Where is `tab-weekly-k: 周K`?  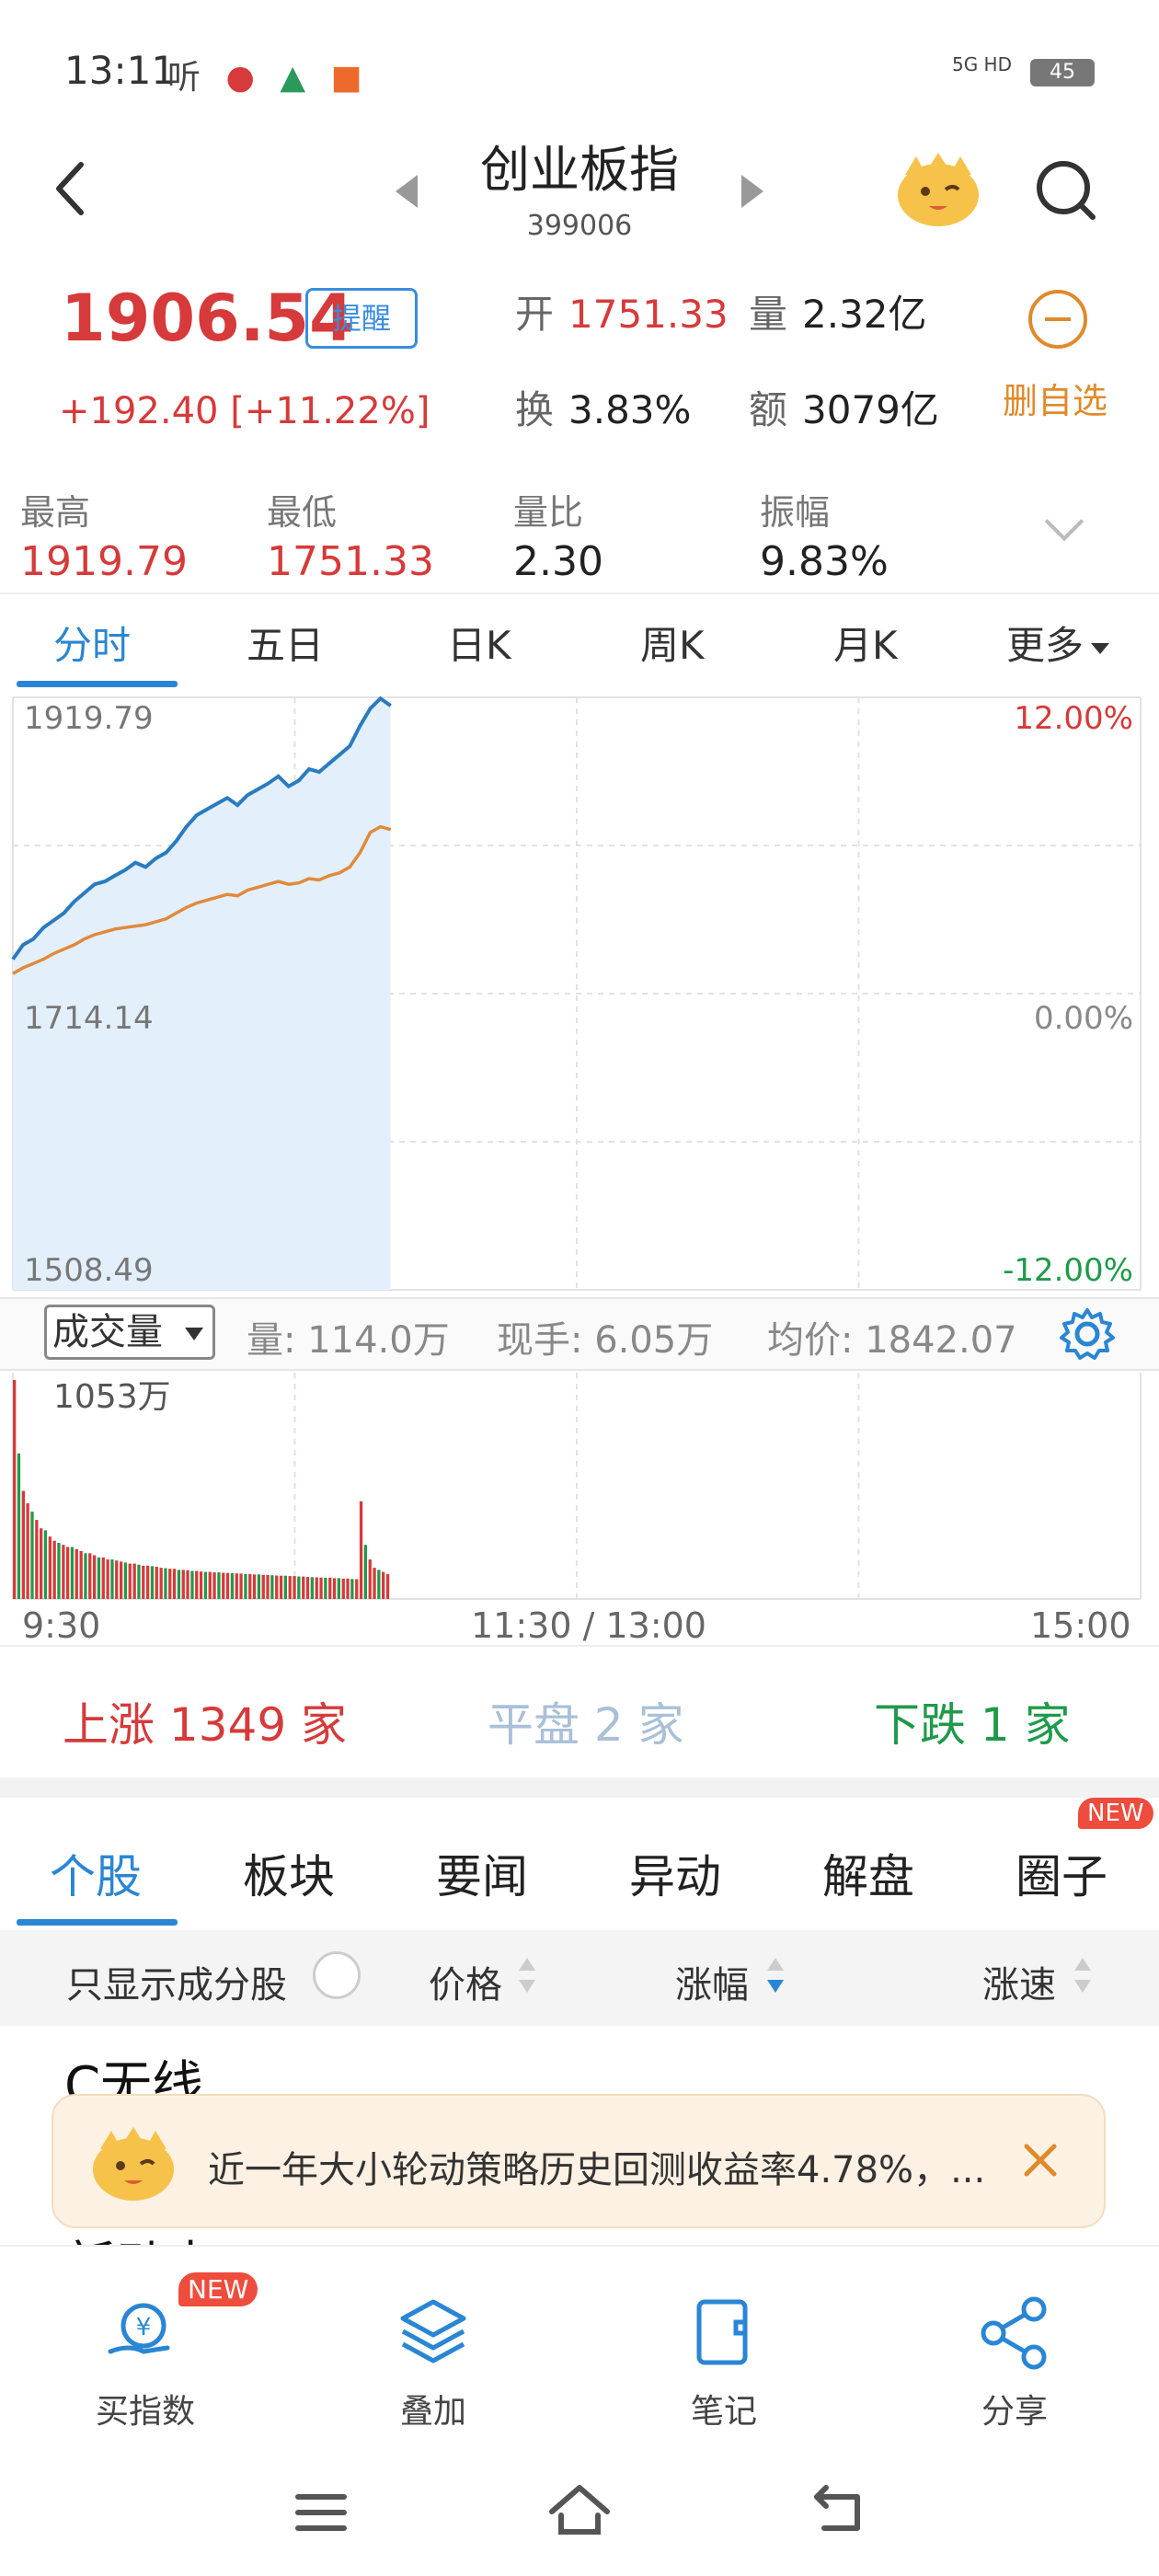 tab-weekly-k: 周K is located at coordinates (672, 643).